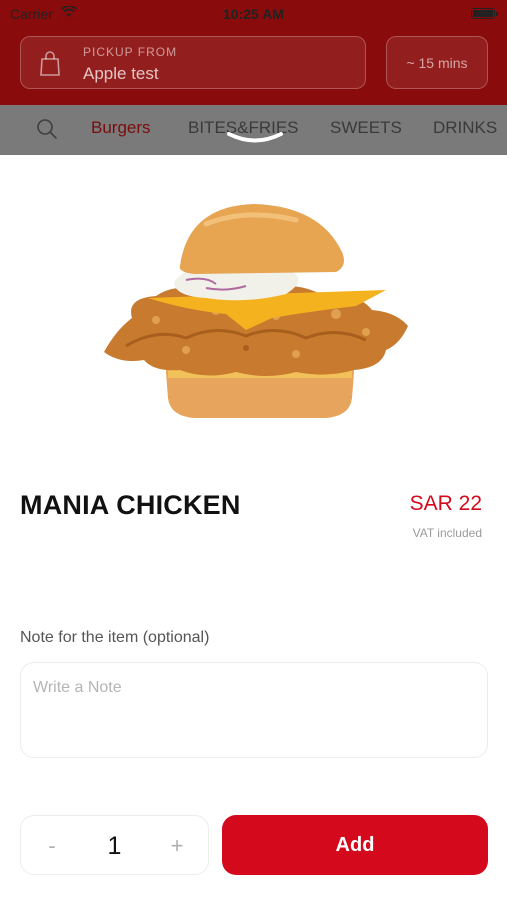  I want to click on shopping-bag-icon, so click(50, 63).